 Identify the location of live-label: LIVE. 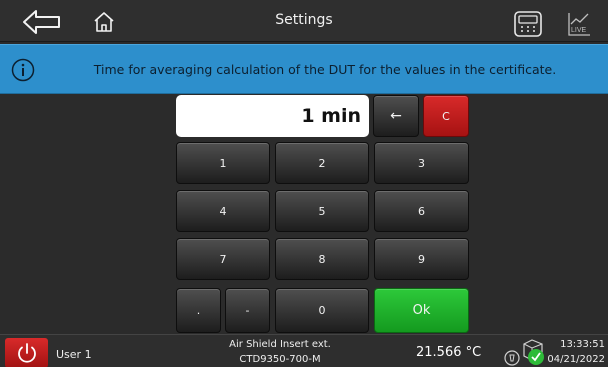
(579, 30).